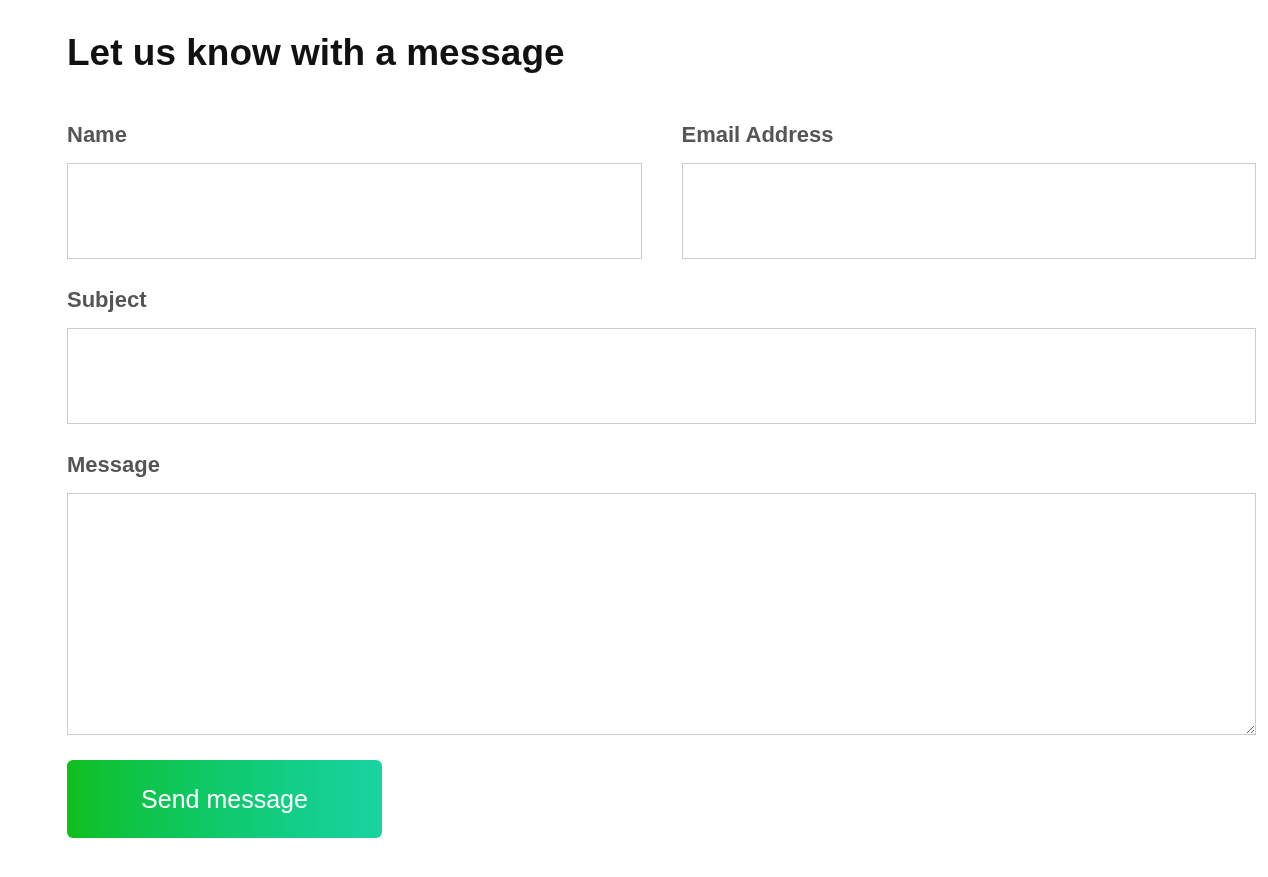 Image resolution: width=1268 pixels, height=877 pixels. Describe the element at coordinates (113, 465) in the screenshot. I see `field-label: Message` at that location.